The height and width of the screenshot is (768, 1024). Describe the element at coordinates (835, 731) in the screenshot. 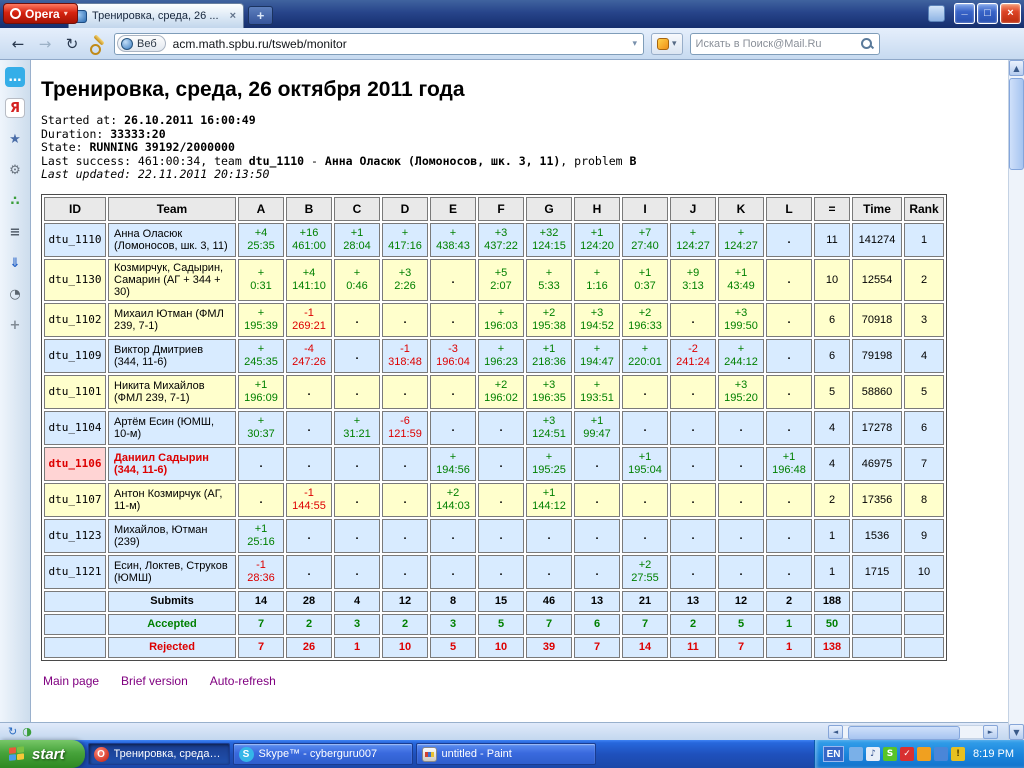

I see `scroll-left-icon: ◄` at that location.